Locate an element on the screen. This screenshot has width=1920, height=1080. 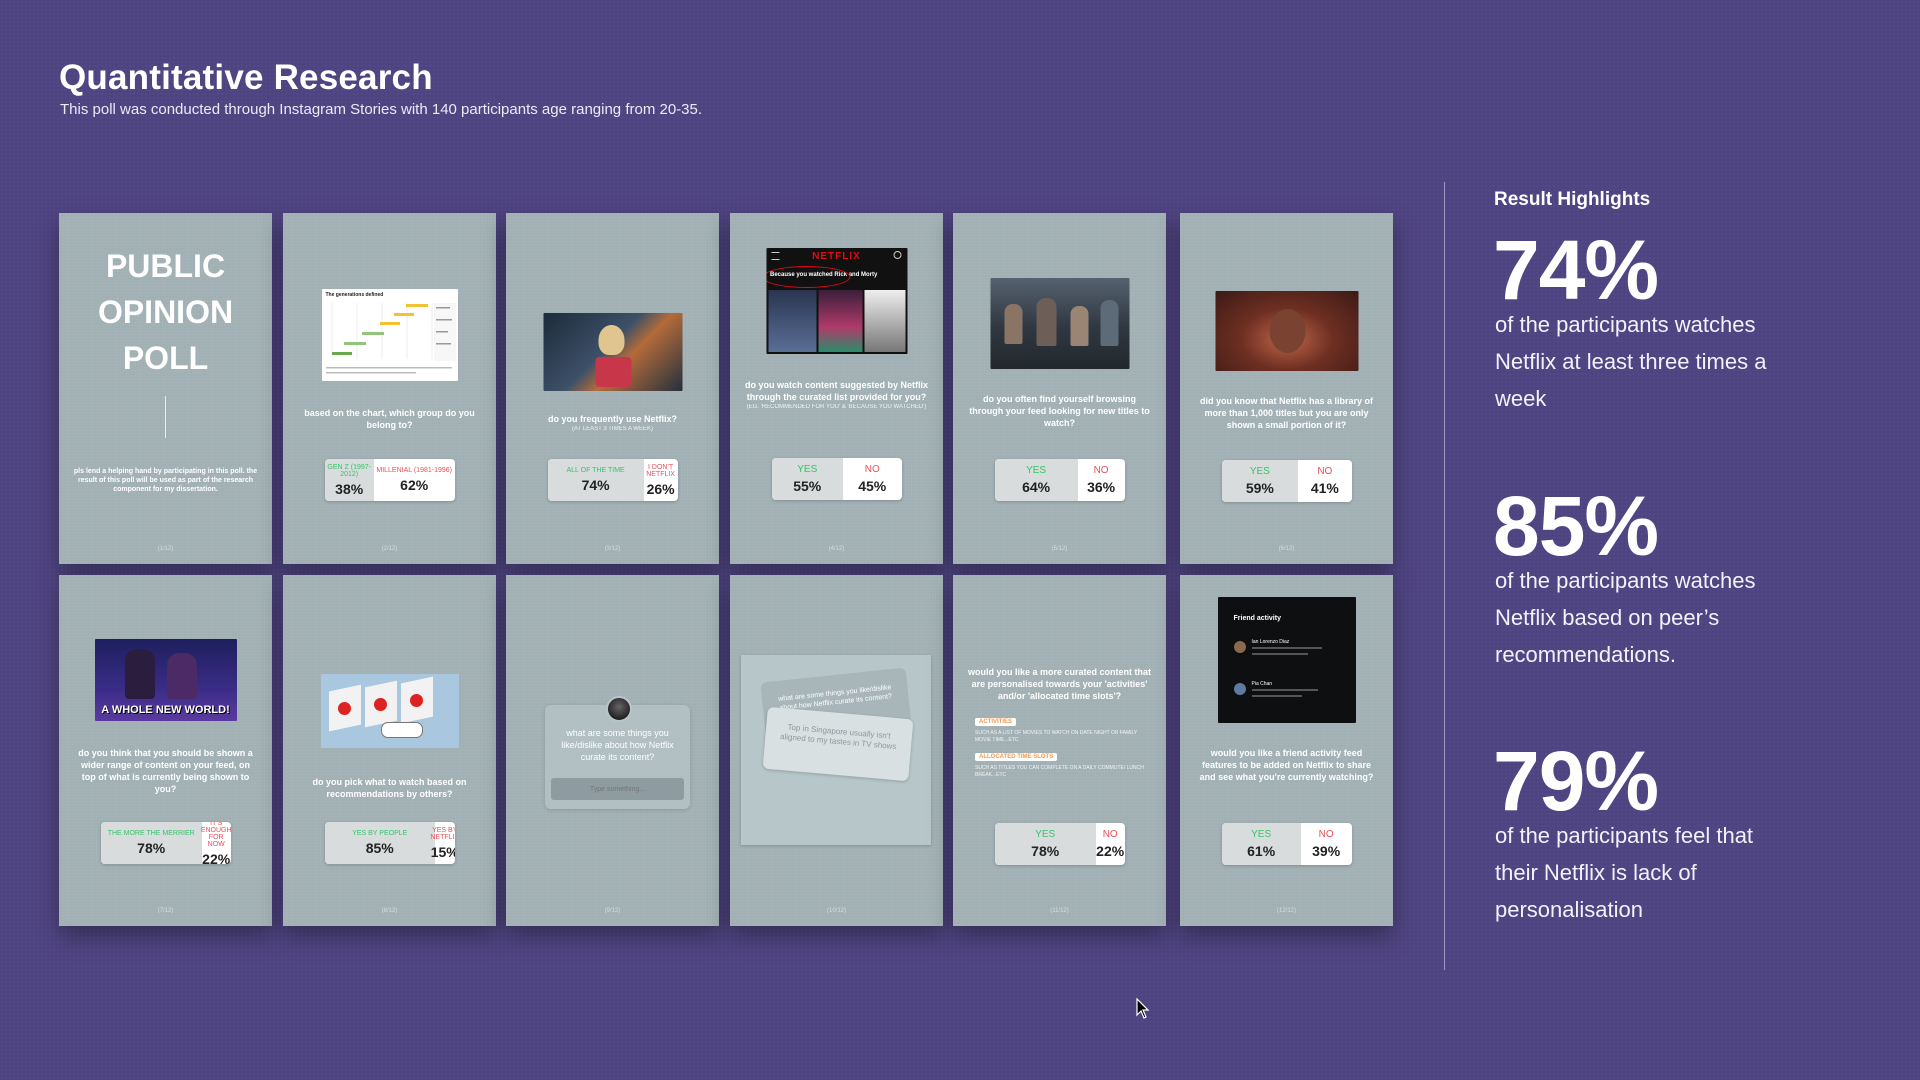
poll-option-label: ALL OF THE TIME is located at coordinates (595, 470).